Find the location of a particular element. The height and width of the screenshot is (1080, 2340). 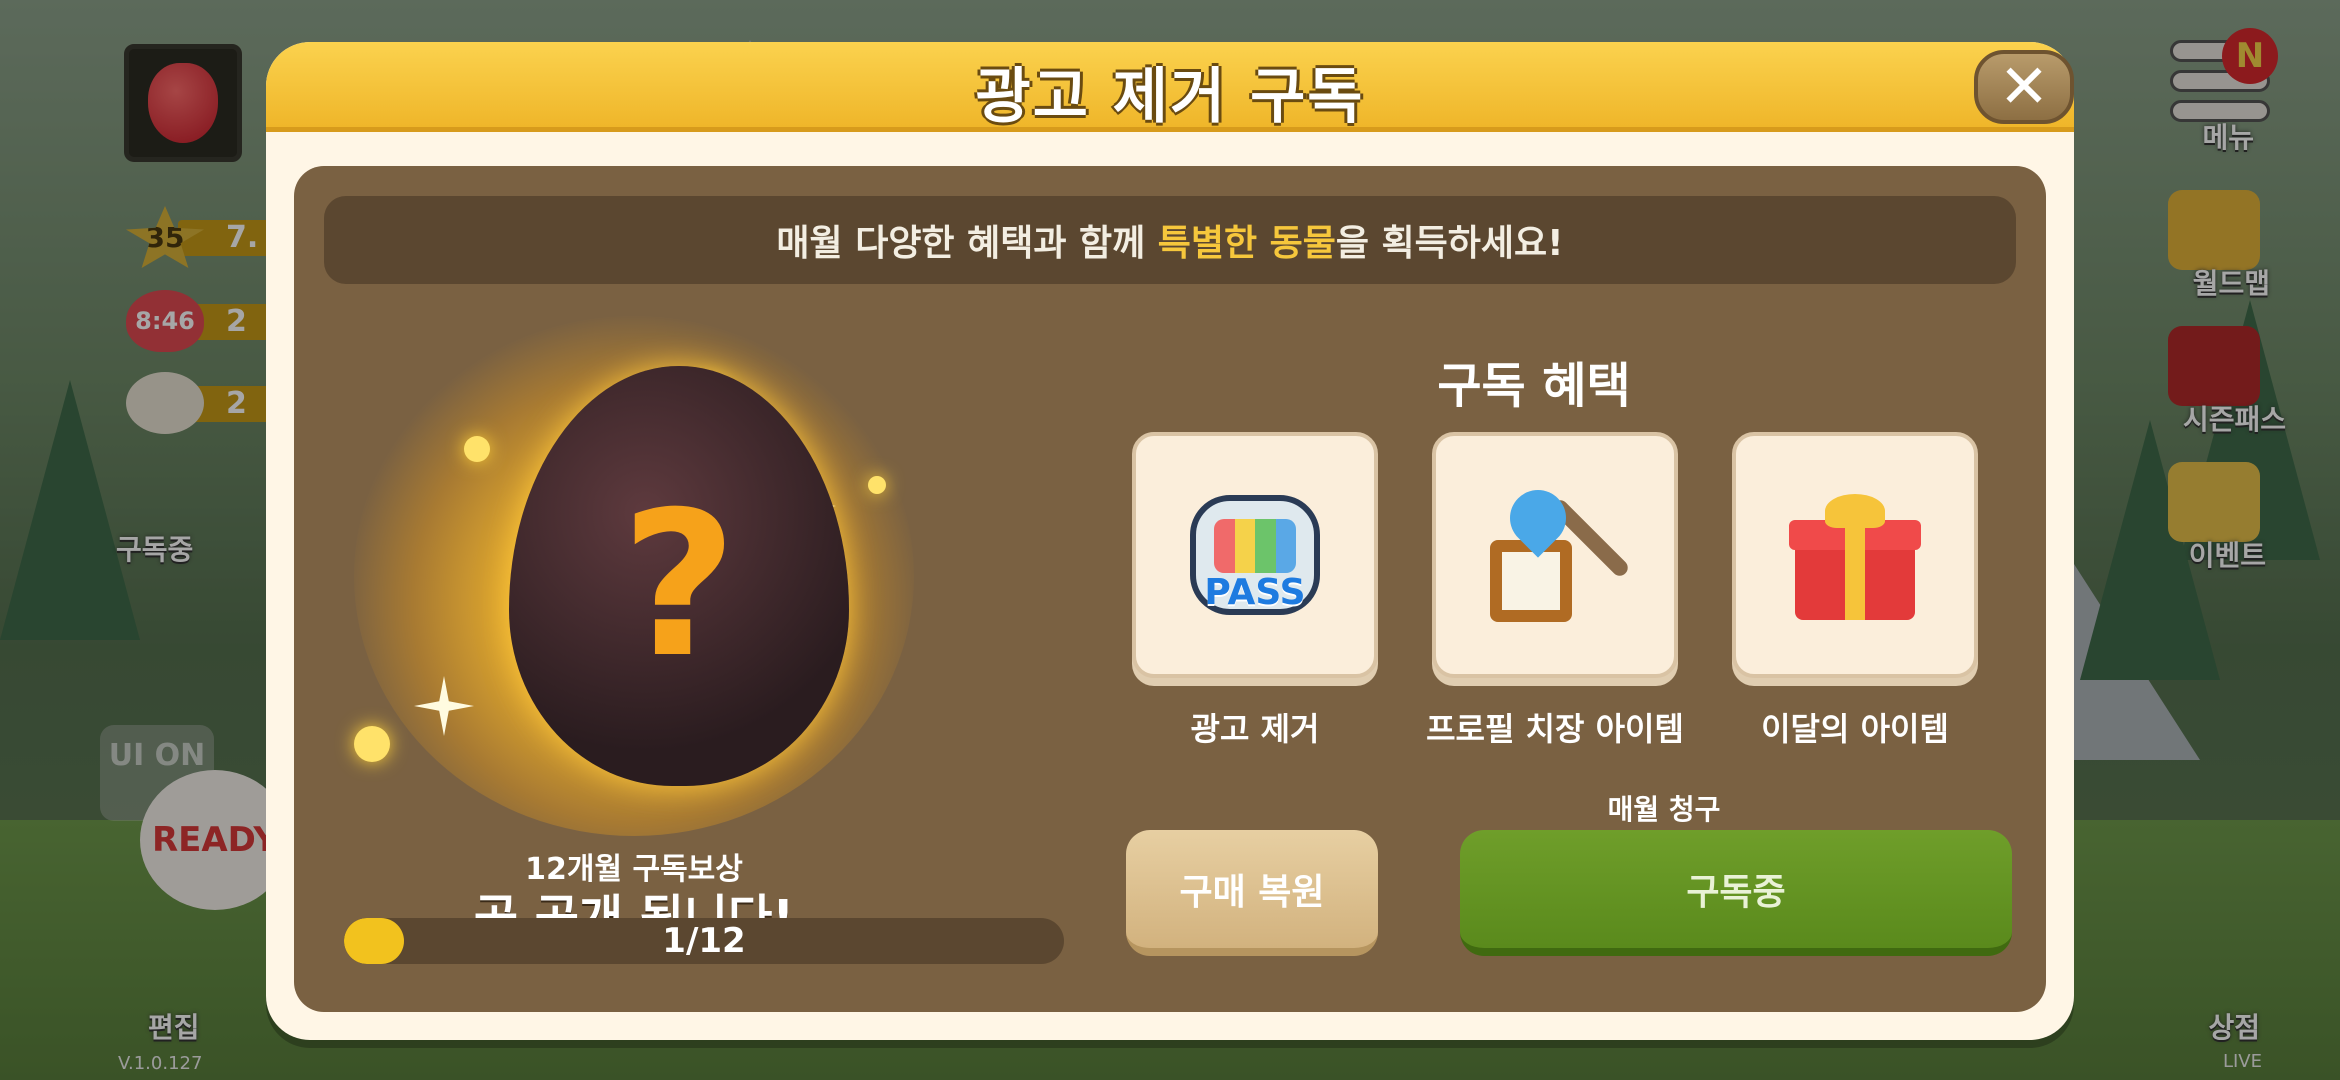

close-icon: ✕ is located at coordinates (2024, 87).